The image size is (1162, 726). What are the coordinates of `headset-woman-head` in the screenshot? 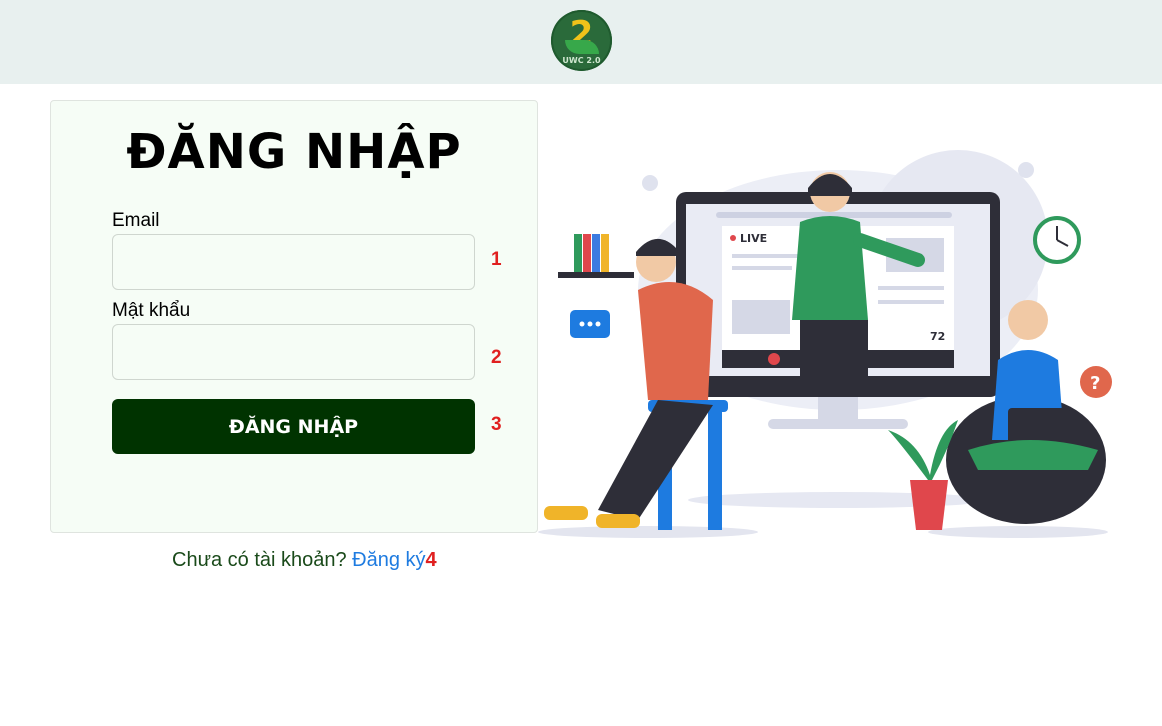 It's located at (1028, 320).